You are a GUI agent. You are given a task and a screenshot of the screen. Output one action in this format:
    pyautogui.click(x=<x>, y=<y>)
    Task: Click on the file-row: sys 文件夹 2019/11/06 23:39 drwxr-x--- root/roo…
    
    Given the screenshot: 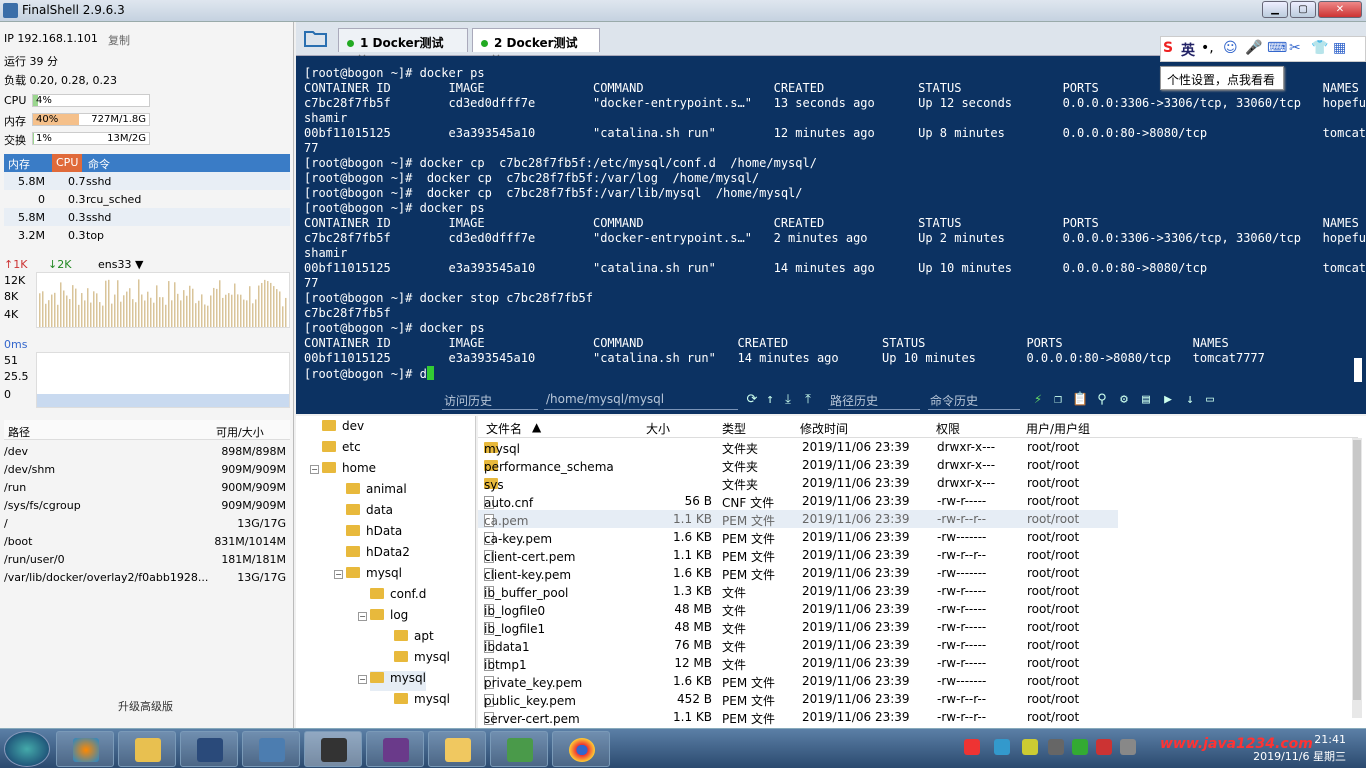 What is the action you would take?
    pyautogui.click(x=798, y=483)
    